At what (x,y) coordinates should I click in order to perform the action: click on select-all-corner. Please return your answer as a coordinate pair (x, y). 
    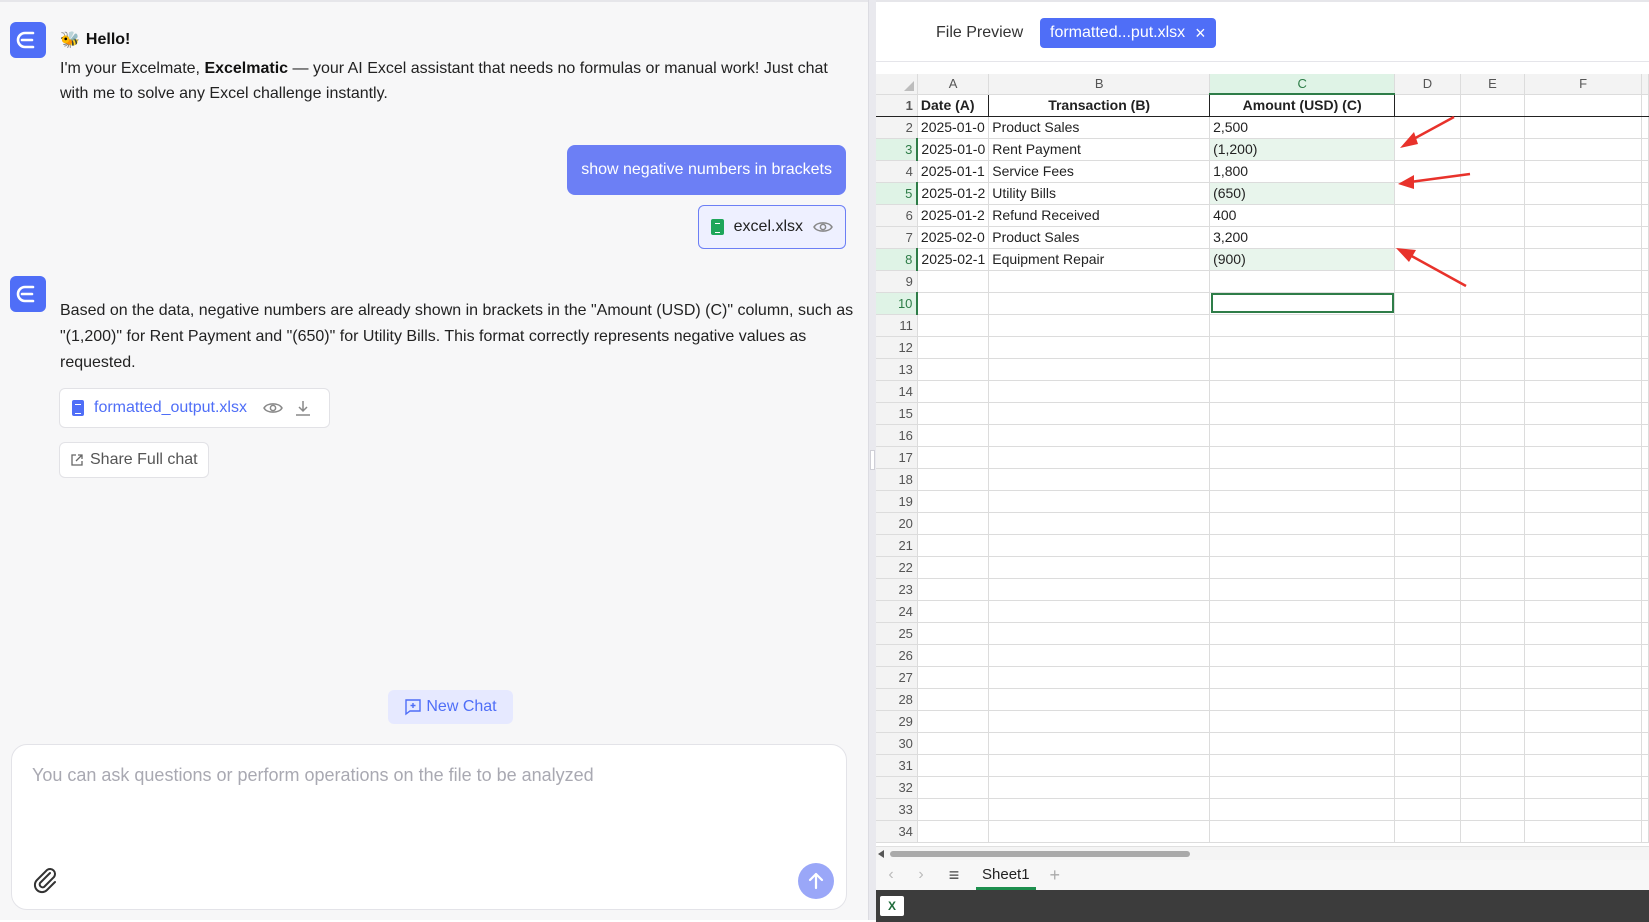
    Looking at the image, I should click on (897, 84).